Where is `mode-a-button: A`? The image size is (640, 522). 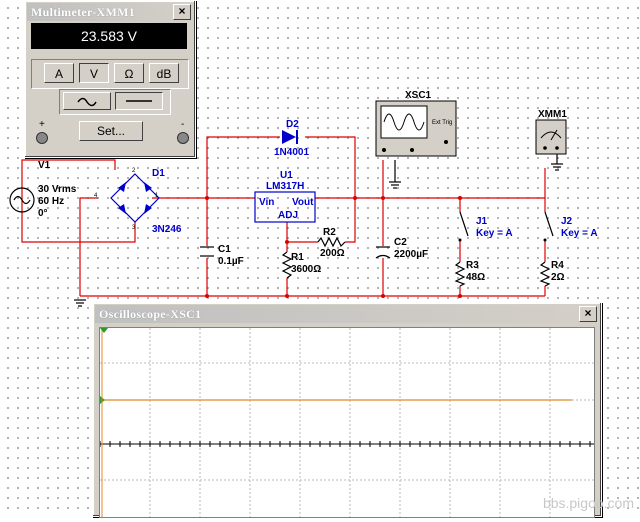
mode-a-button: A is located at coordinates (59, 73).